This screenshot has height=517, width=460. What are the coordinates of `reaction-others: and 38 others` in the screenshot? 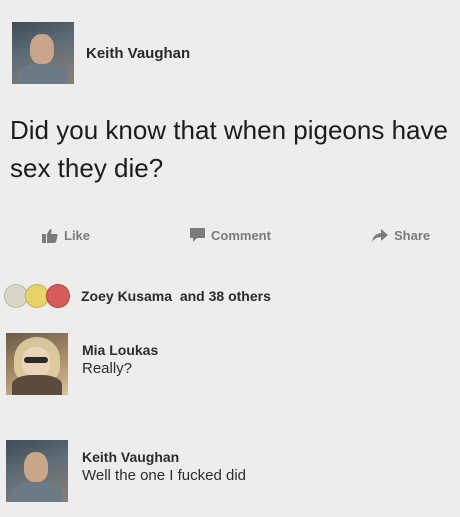 It's located at (225, 296).